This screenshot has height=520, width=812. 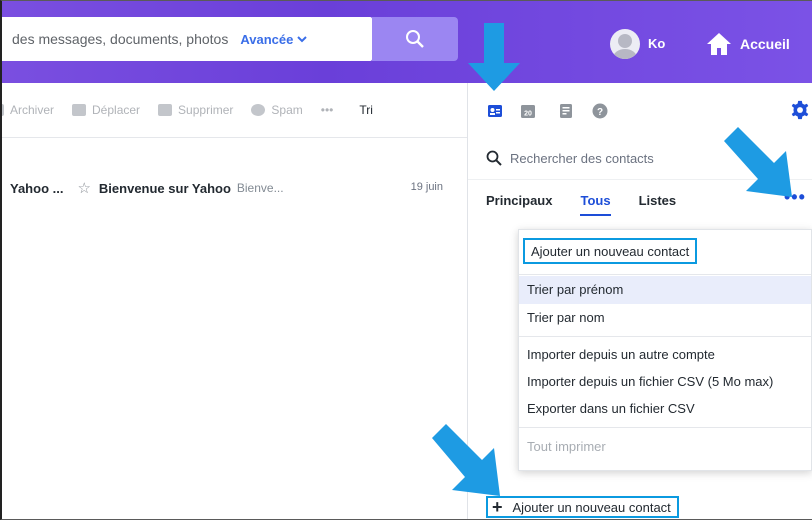 I want to click on star-icon: ☆, so click(x=83, y=188).